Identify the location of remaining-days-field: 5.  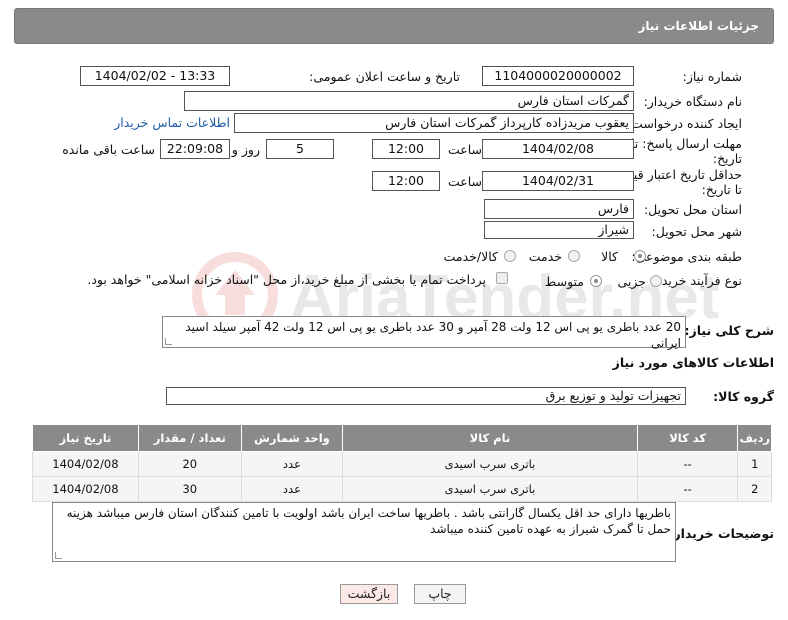
(300, 149).